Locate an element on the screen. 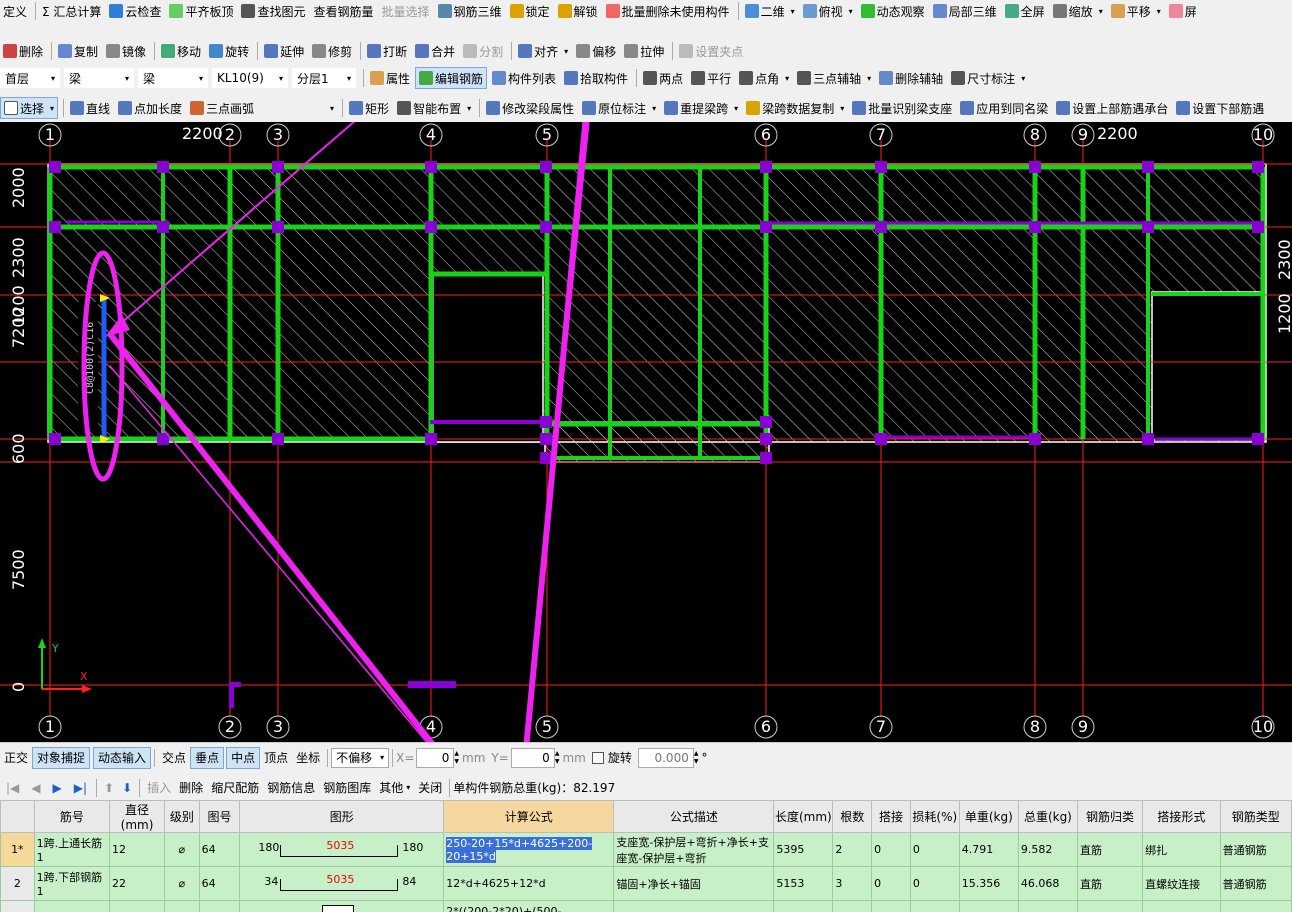  mirror-button: 镜像 is located at coordinates (126, 51).